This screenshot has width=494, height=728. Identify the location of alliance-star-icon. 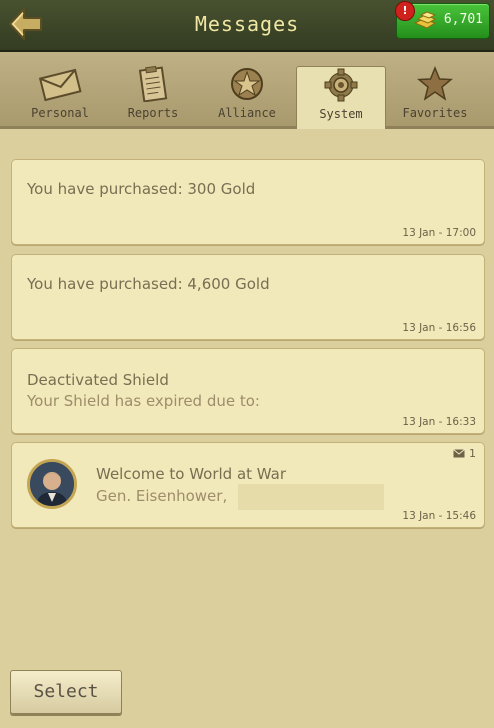
(247, 84).